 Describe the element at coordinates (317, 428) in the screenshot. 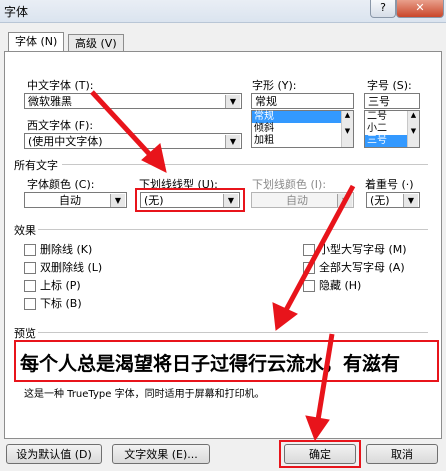

I see `annotation-arrowhead` at that location.